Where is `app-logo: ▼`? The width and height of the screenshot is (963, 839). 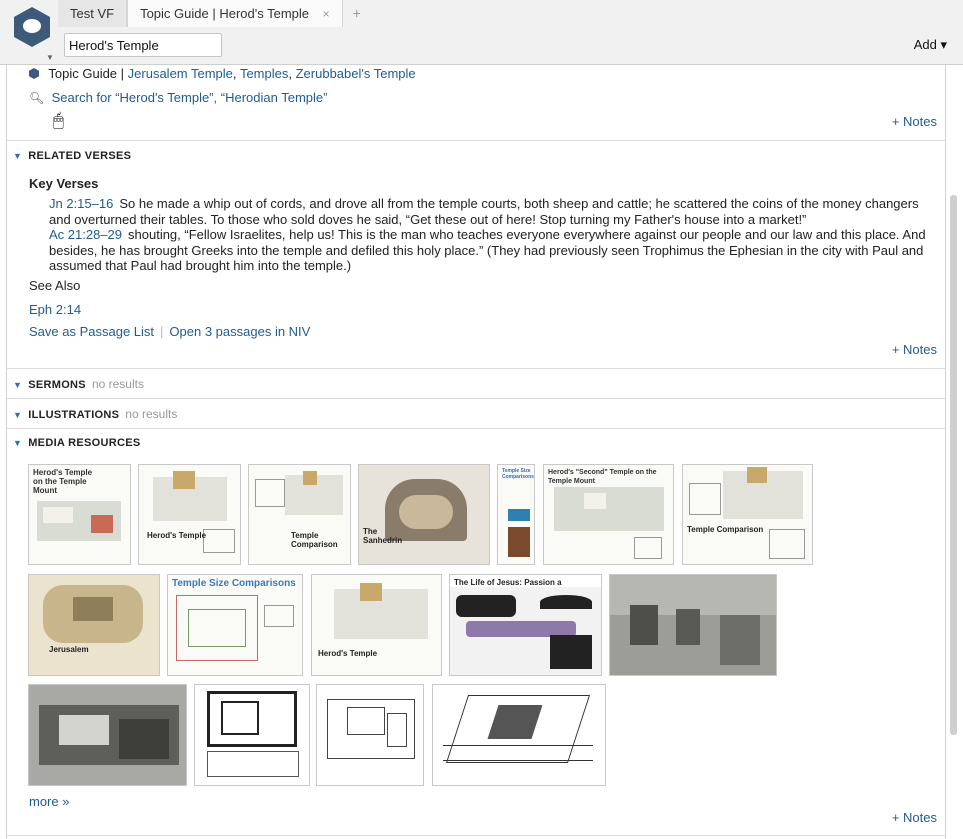
app-logo: ▼ is located at coordinates (34, 35).